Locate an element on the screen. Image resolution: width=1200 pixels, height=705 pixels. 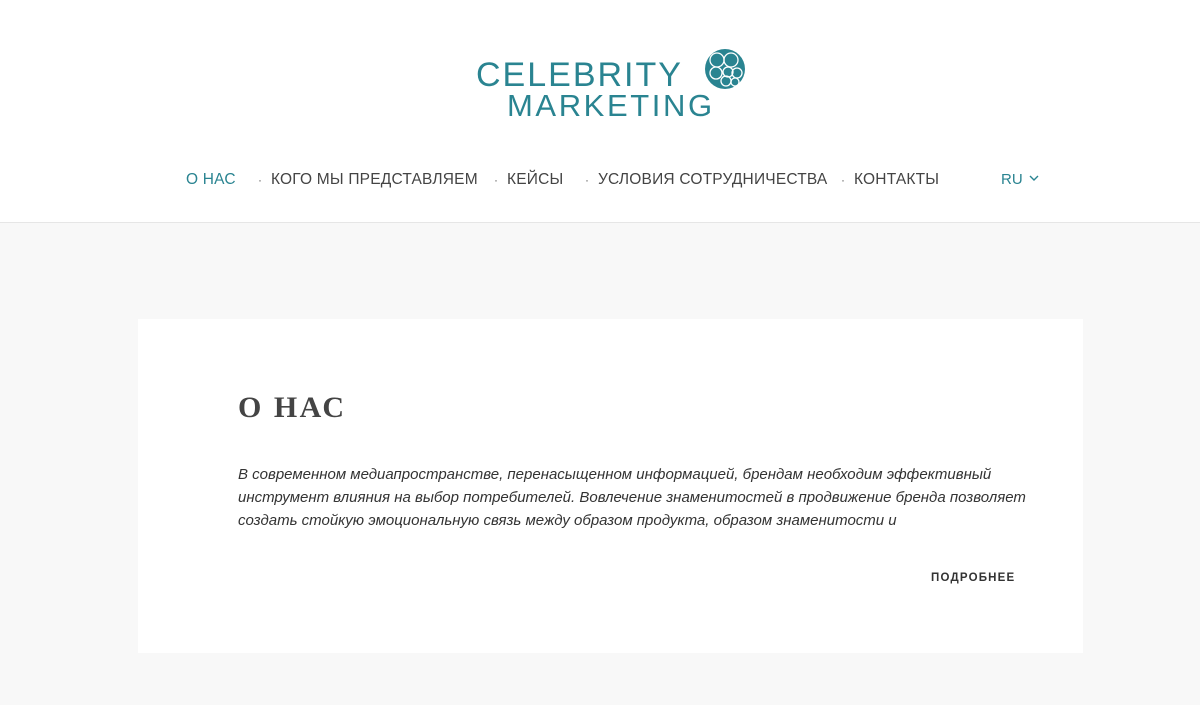
about-title: О НАС is located at coordinates (292, 407).